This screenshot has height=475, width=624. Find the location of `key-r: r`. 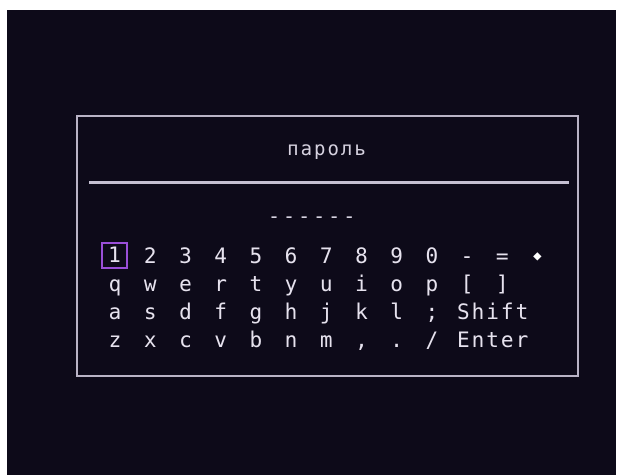

key-r: r is located at coordinates (221, 284).